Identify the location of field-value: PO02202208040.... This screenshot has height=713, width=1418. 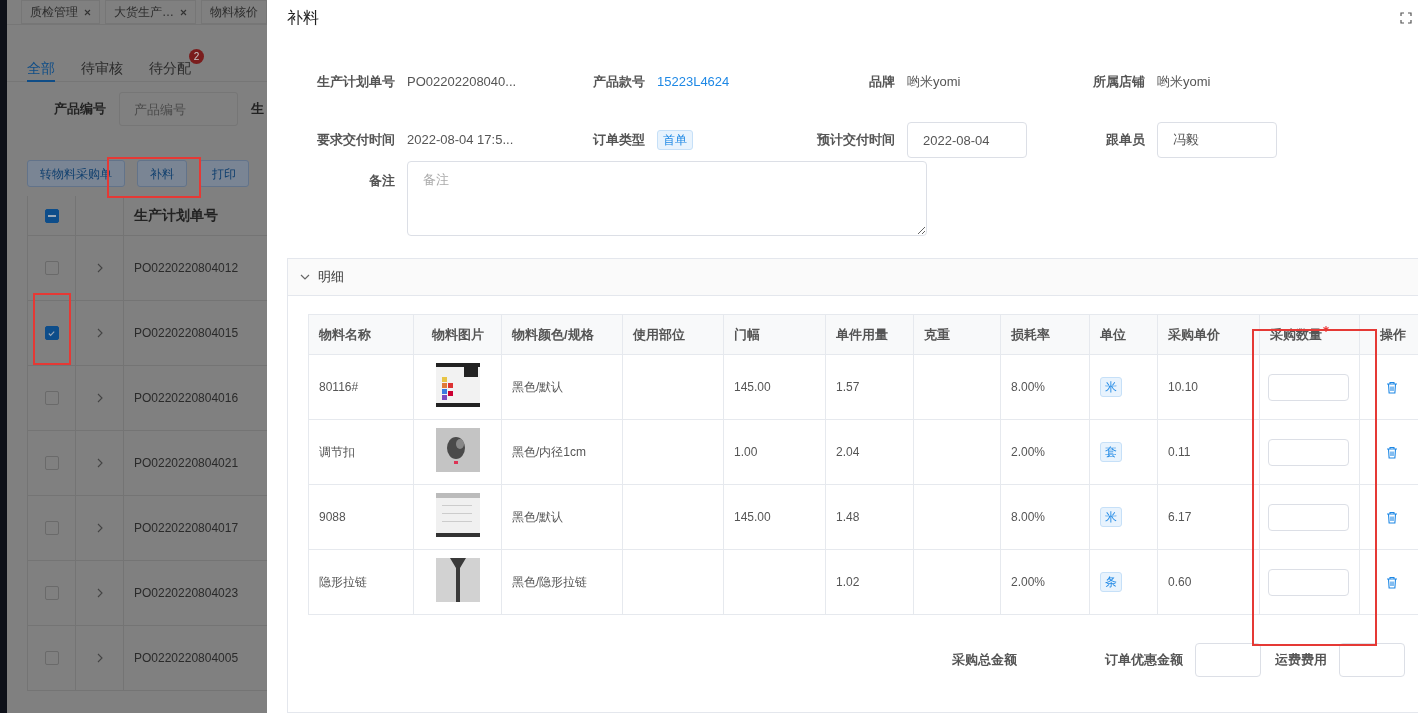
(462, 82).